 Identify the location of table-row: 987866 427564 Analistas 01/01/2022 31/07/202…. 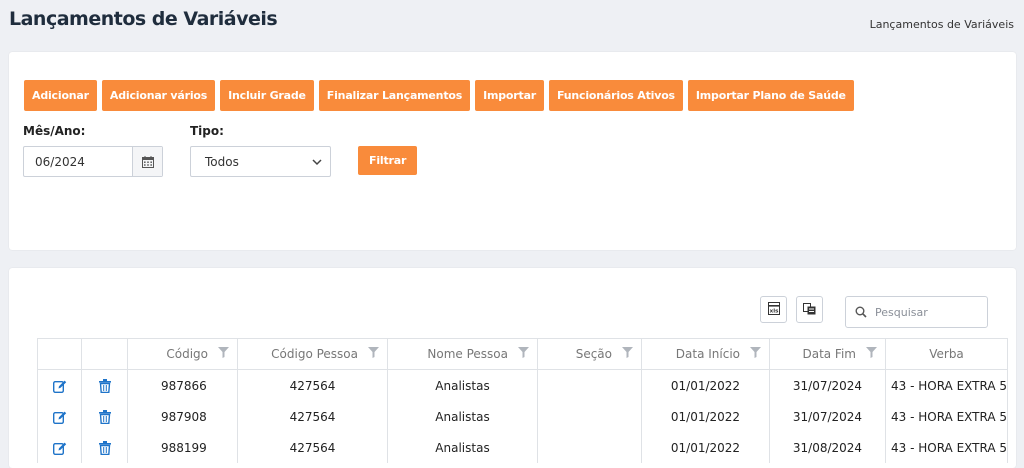
(523, 385).